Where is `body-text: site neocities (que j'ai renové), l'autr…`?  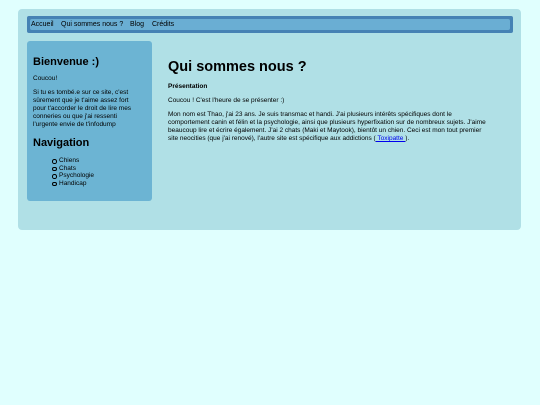
body-text: site neocities (que j'ai renové), l'autr… is located at coordinates (272, 138).